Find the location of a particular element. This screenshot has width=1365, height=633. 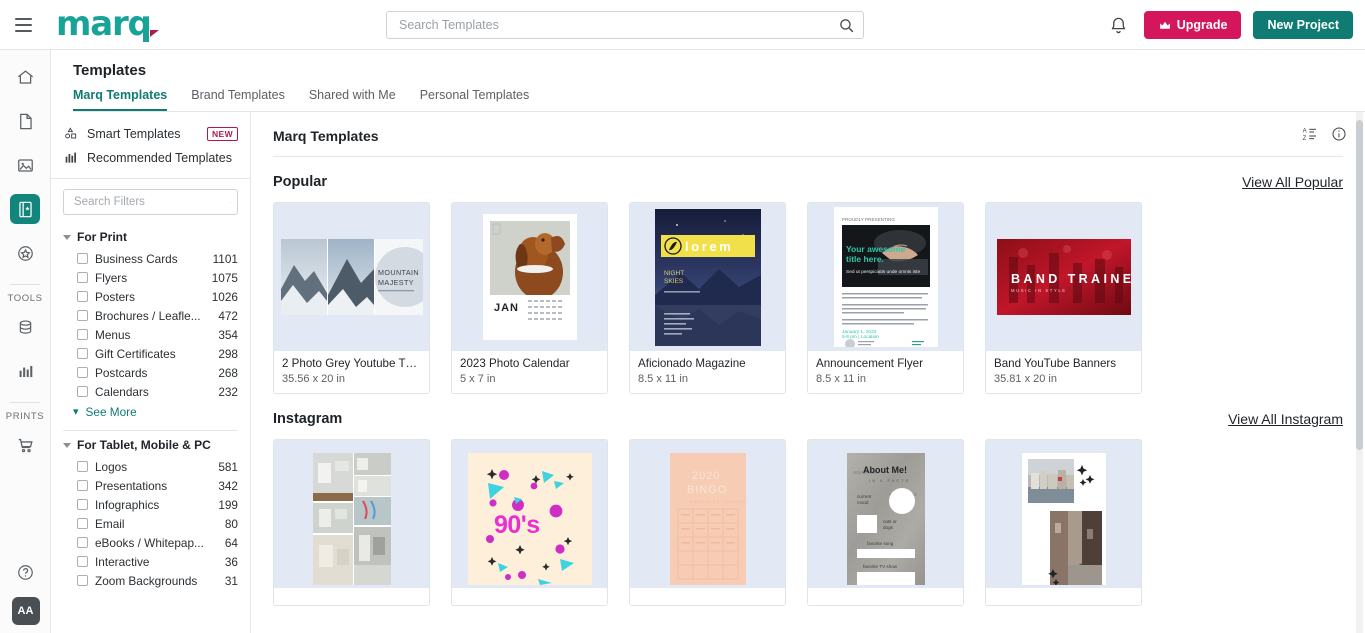

filter-row-email: Email 80 is located at coordinates (150, 523).